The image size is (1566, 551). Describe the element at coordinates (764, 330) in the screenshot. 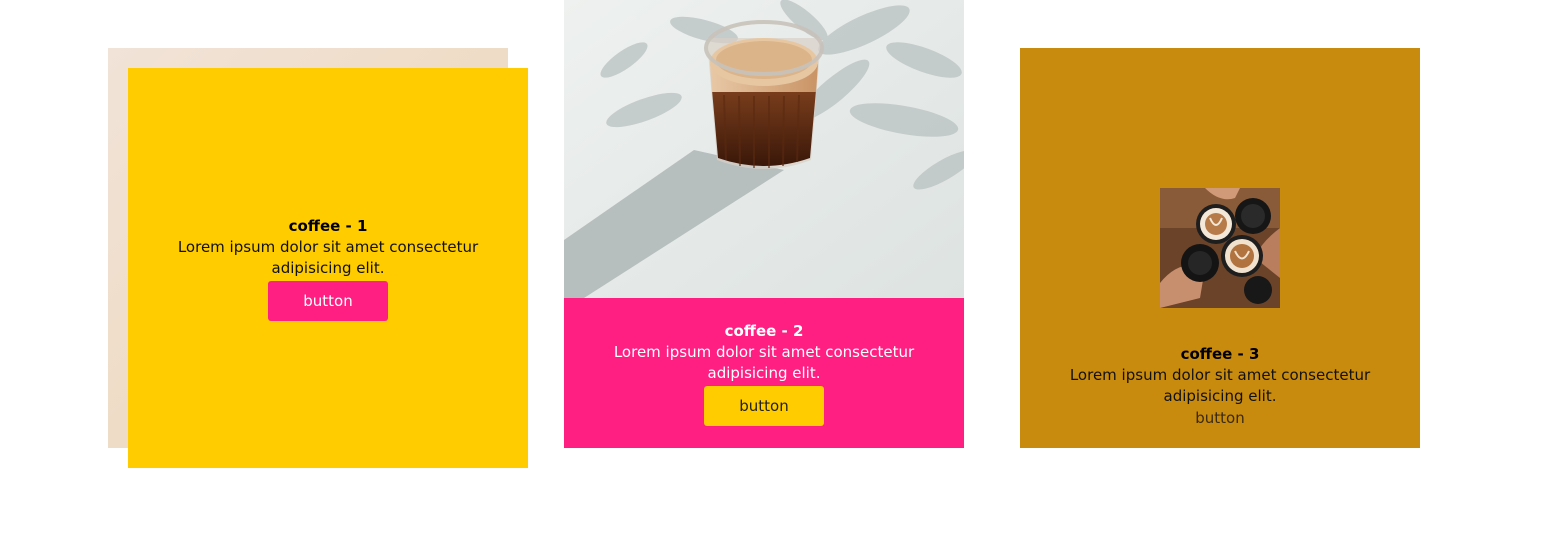

I see `card-2-title: coffee - 2` at that location.